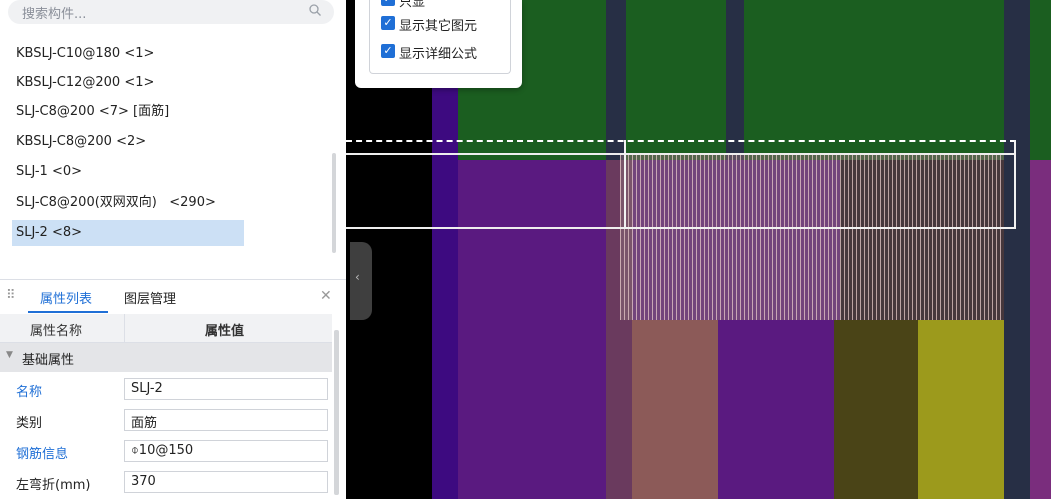  I want to click on selected-rebar-outline, so click(820, 184).